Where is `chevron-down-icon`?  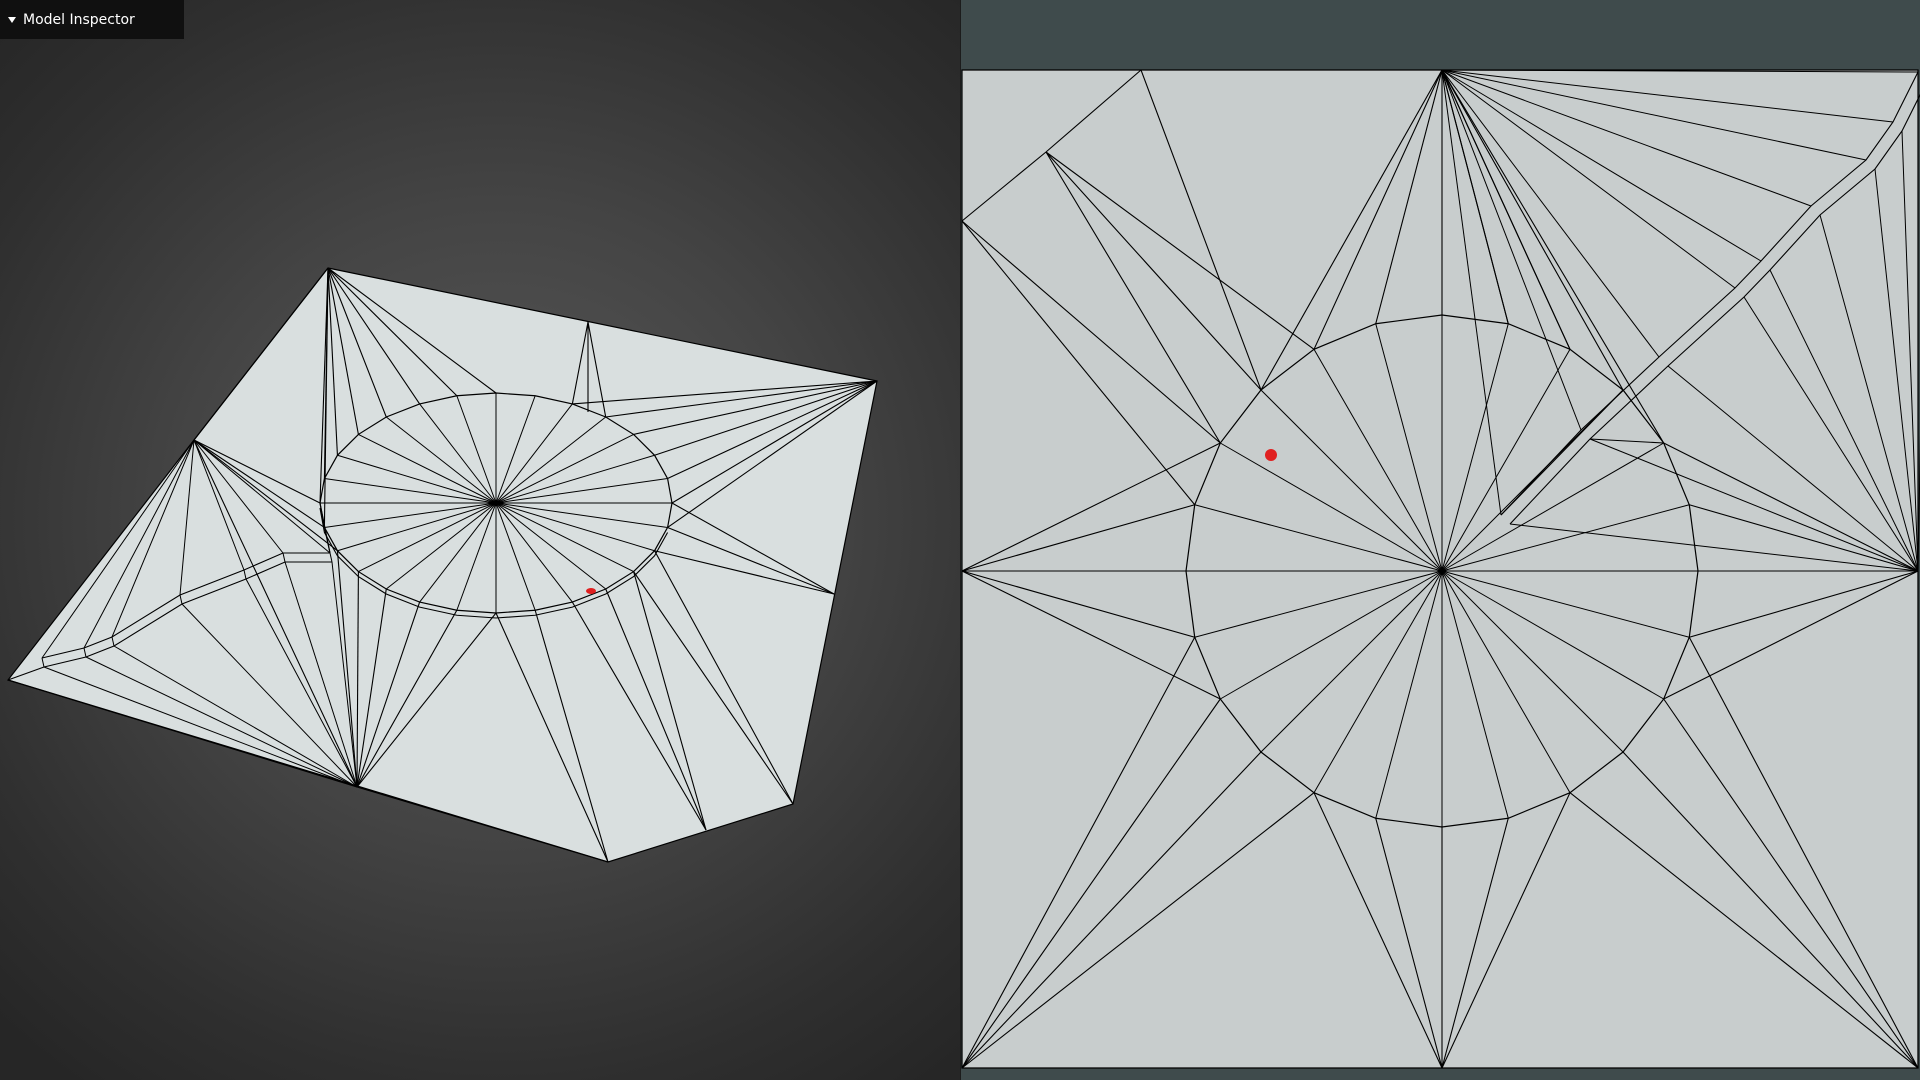 chevron-down-icon is located at coordinates (12, 19).